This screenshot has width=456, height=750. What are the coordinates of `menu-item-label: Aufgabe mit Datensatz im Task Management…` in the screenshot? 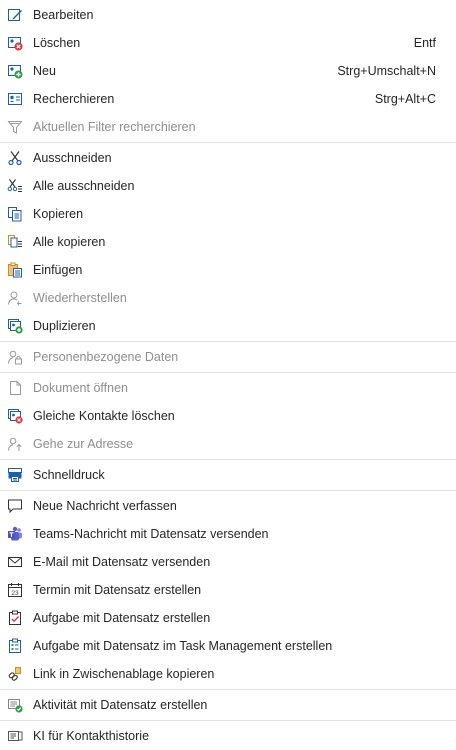 It's located at (183, 646).